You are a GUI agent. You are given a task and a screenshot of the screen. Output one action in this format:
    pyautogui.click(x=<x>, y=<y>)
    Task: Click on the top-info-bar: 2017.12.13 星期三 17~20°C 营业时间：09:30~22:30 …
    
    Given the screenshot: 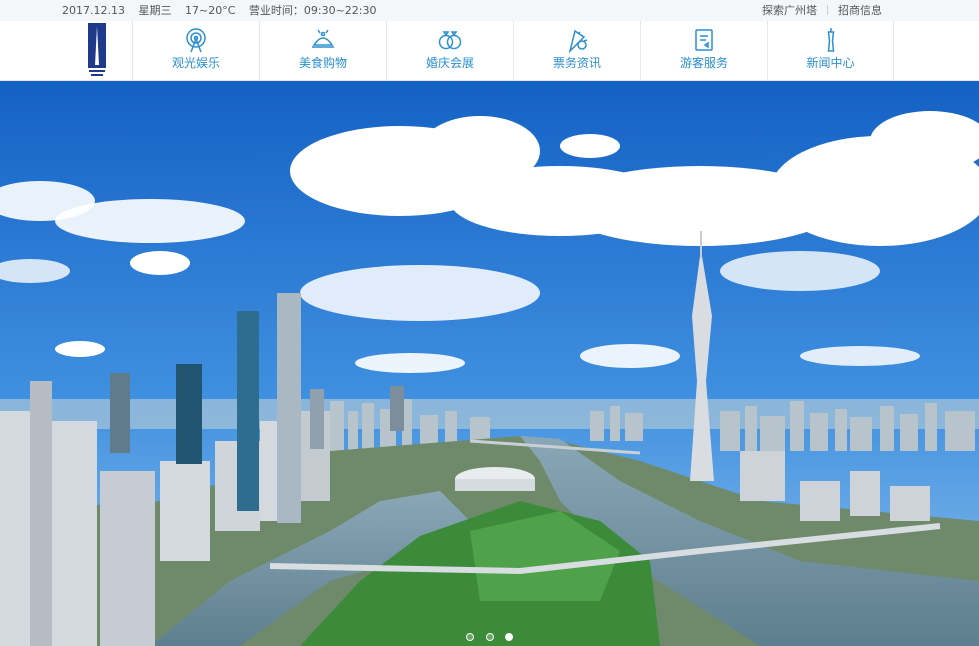 What is the action you would take?
    pyautogui.click(x=489, y=10)
    